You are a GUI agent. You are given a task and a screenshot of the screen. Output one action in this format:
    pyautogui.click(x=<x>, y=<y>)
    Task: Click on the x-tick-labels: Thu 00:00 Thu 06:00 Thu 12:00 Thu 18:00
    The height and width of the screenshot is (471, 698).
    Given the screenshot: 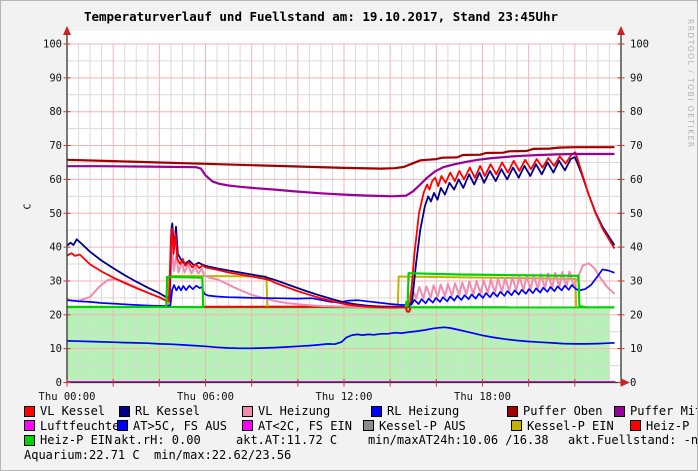 What is the action you would take?
    pyautogui.click(x=275, y=397)
    